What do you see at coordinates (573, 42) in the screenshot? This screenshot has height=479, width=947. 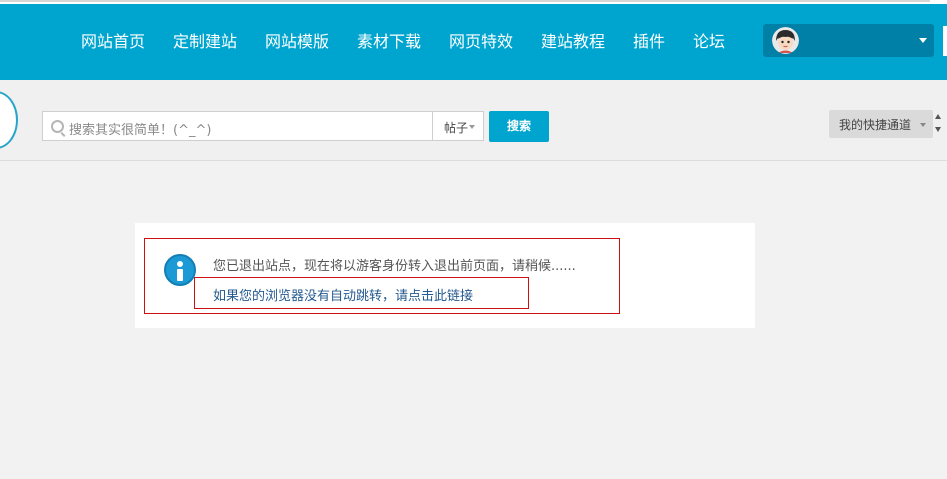 I see `nav-item-tutorials: 建站教程` at bounding box center [573, 42].